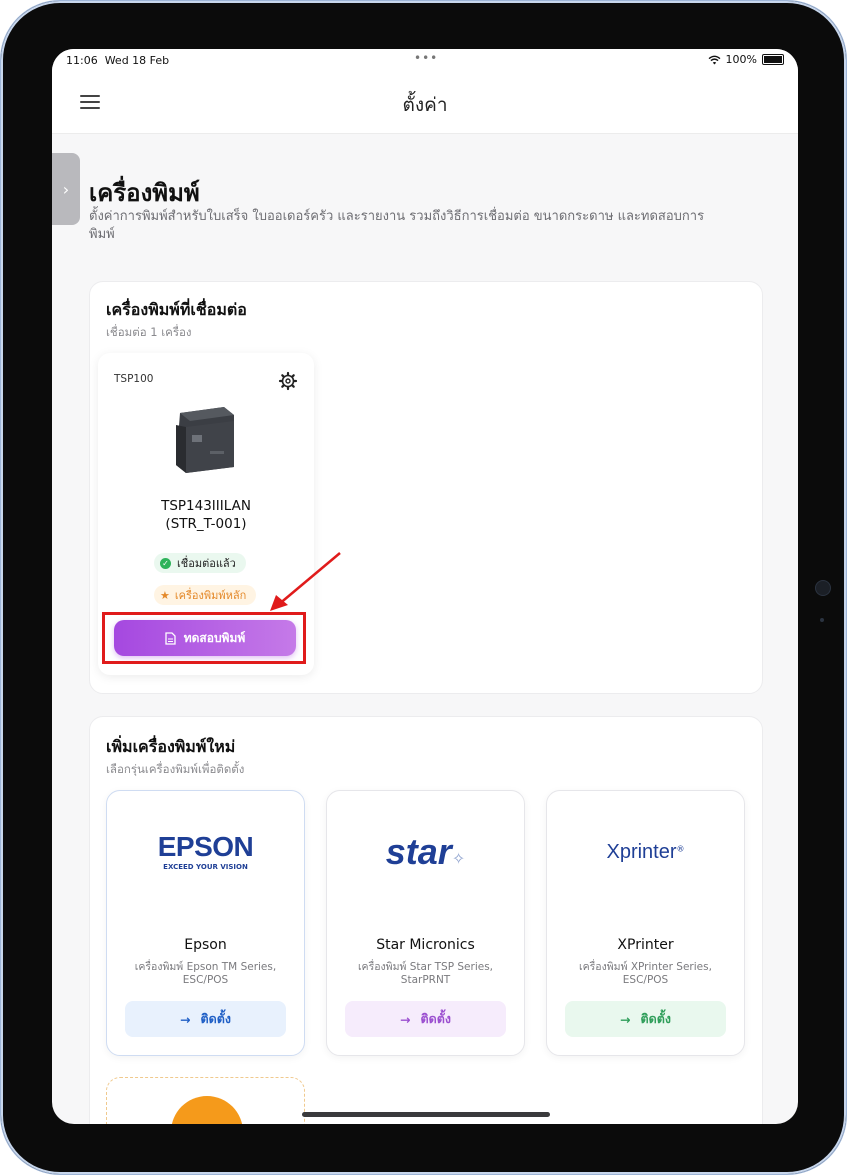 Image resolution: width=847 pixels, height=1175 pixels. What do you see at coordinates (206, 506) in the screenshot?
I see `printer-name-line1: TSP143IIILAN` at bounding box center [206, 506].